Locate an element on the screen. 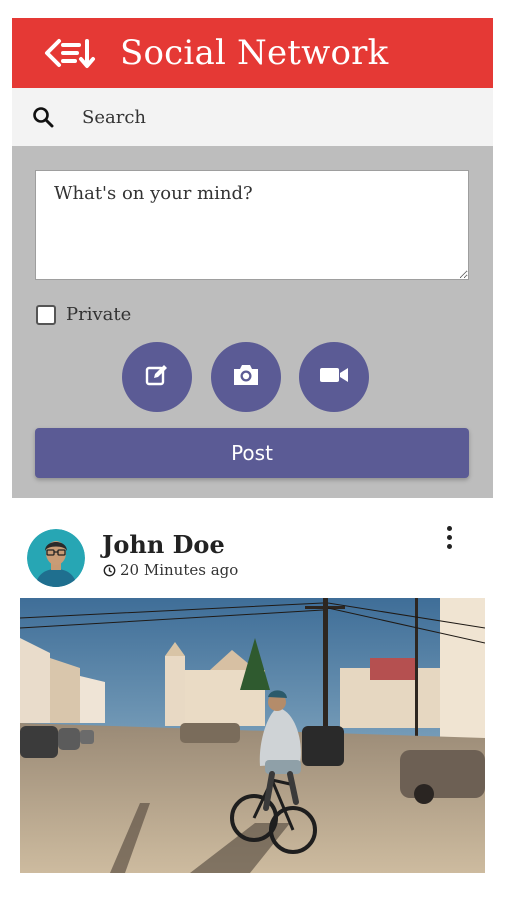 This screenshot has width=506, height=900. timestamp-text: 20 Minutes ago is located at coordinates (179, 570).